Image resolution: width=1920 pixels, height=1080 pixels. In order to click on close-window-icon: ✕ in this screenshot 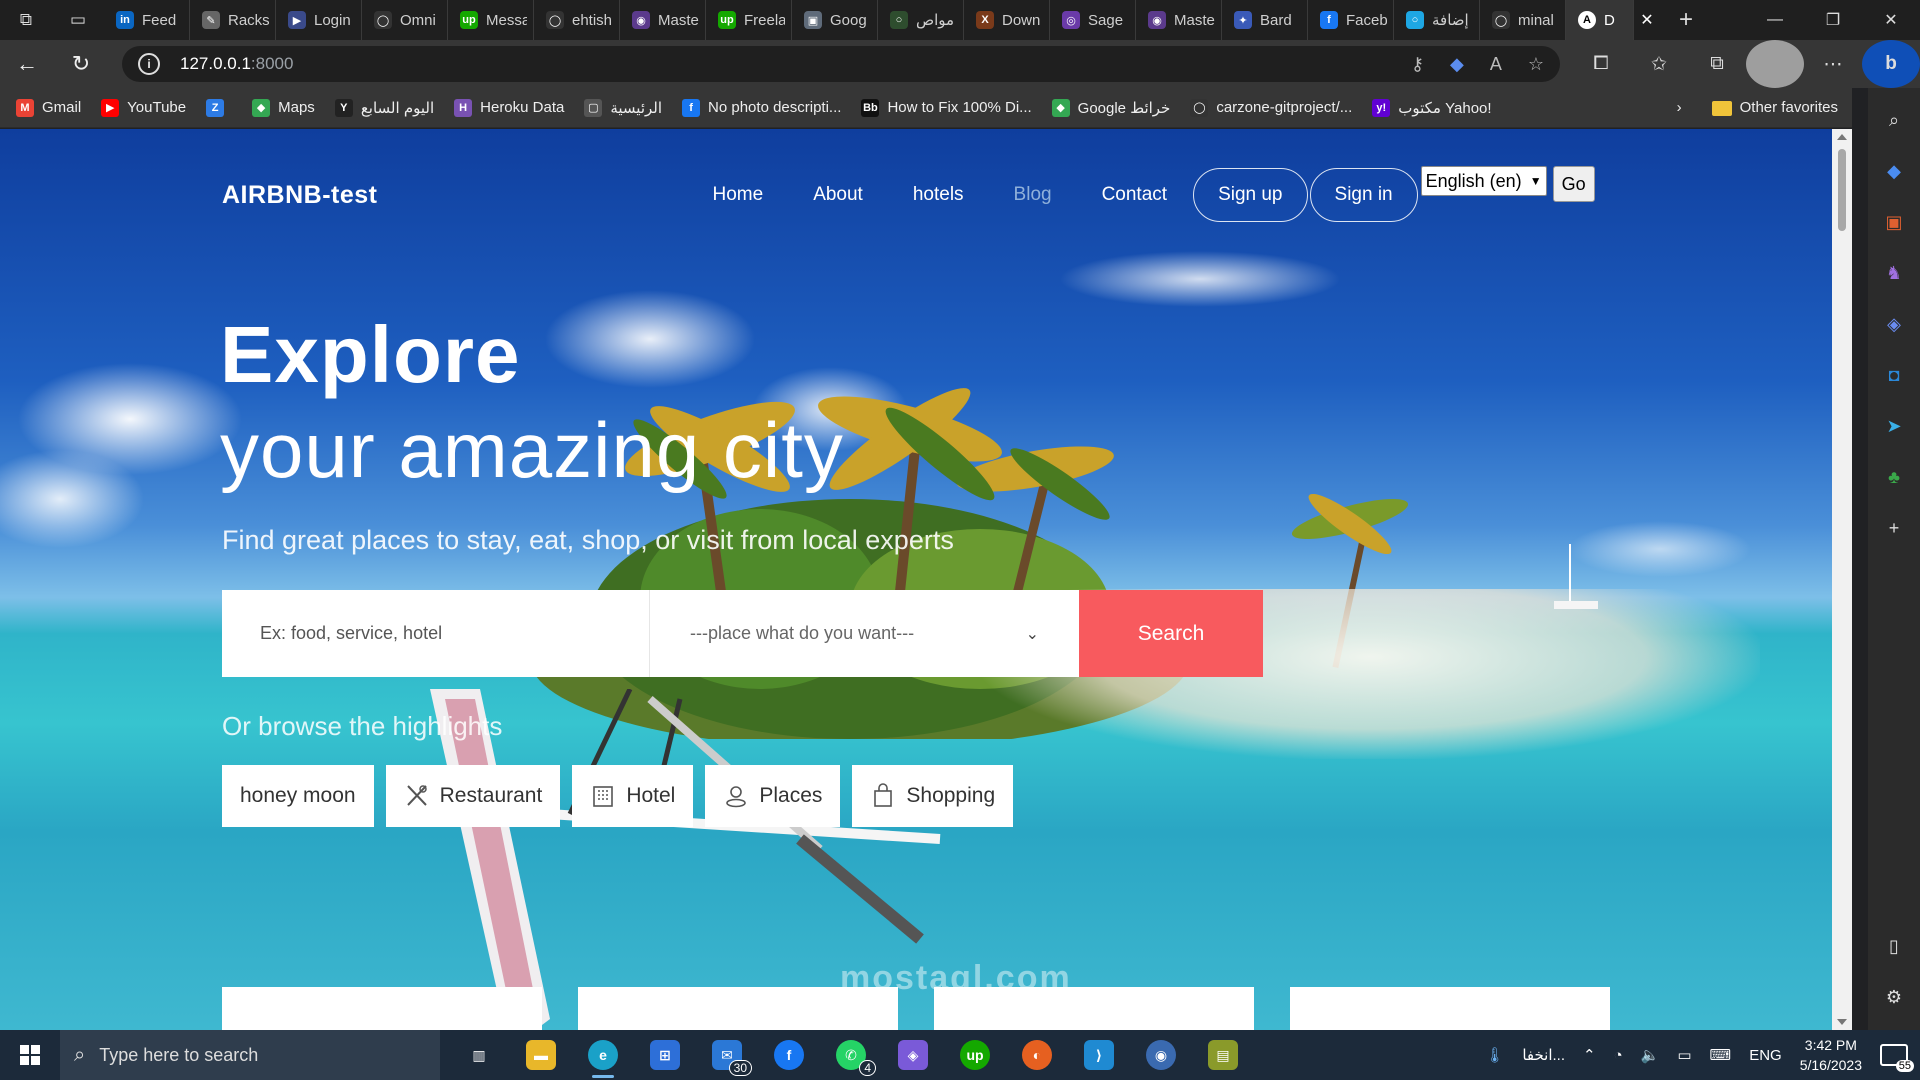, I will do `click(1891, 20)`.